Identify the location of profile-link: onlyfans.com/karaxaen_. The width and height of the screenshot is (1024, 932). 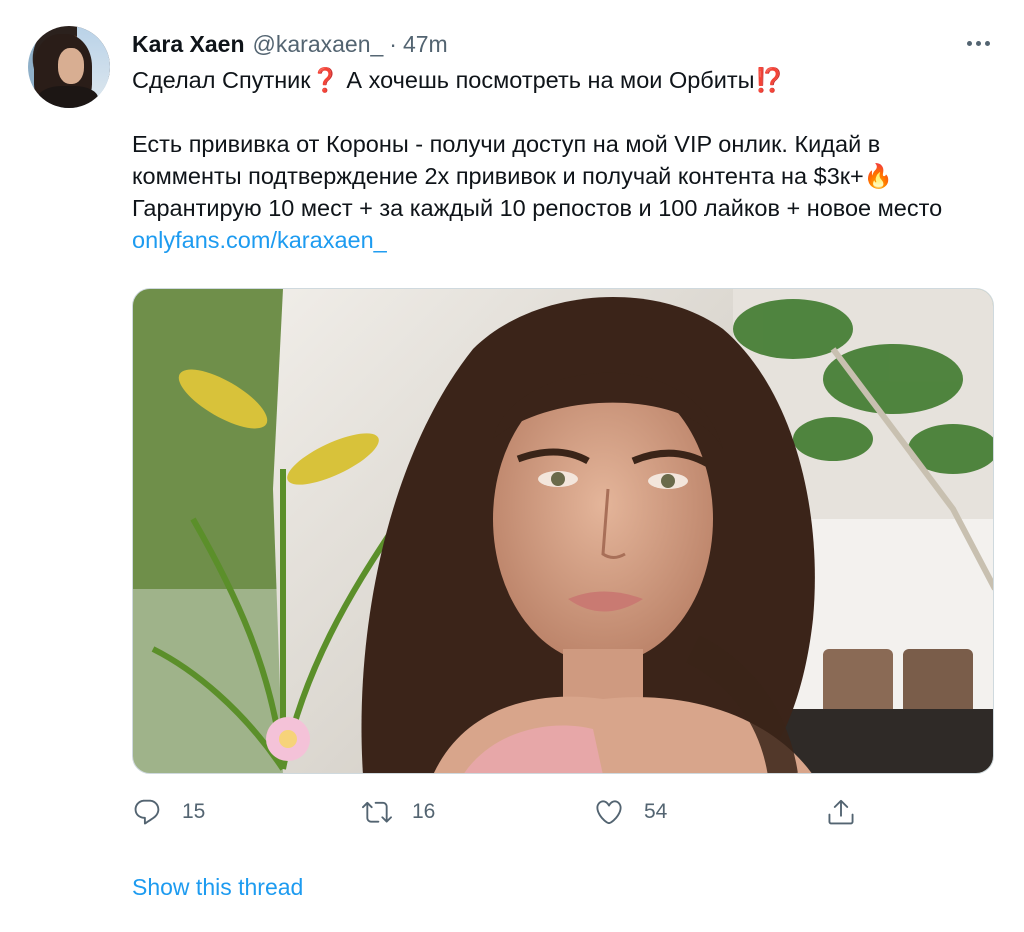
(259, 240).